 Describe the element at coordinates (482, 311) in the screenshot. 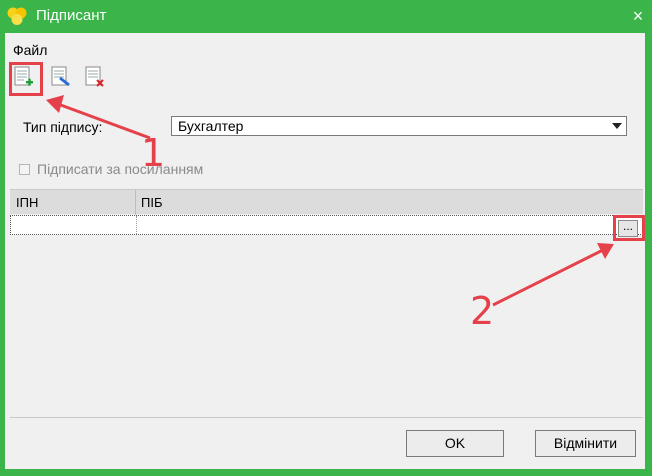

I see `annotation-marker-2: 2` at that location.